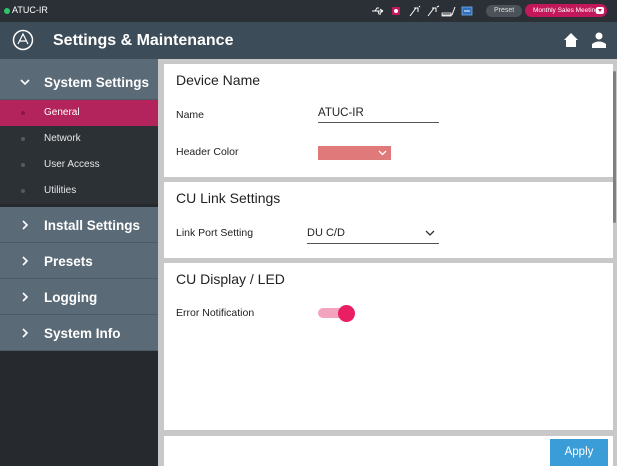  What do you see at coordinates (218, 80) in the screenshot?
I see `section-title: Device Name` at bounding box center [218, 80].